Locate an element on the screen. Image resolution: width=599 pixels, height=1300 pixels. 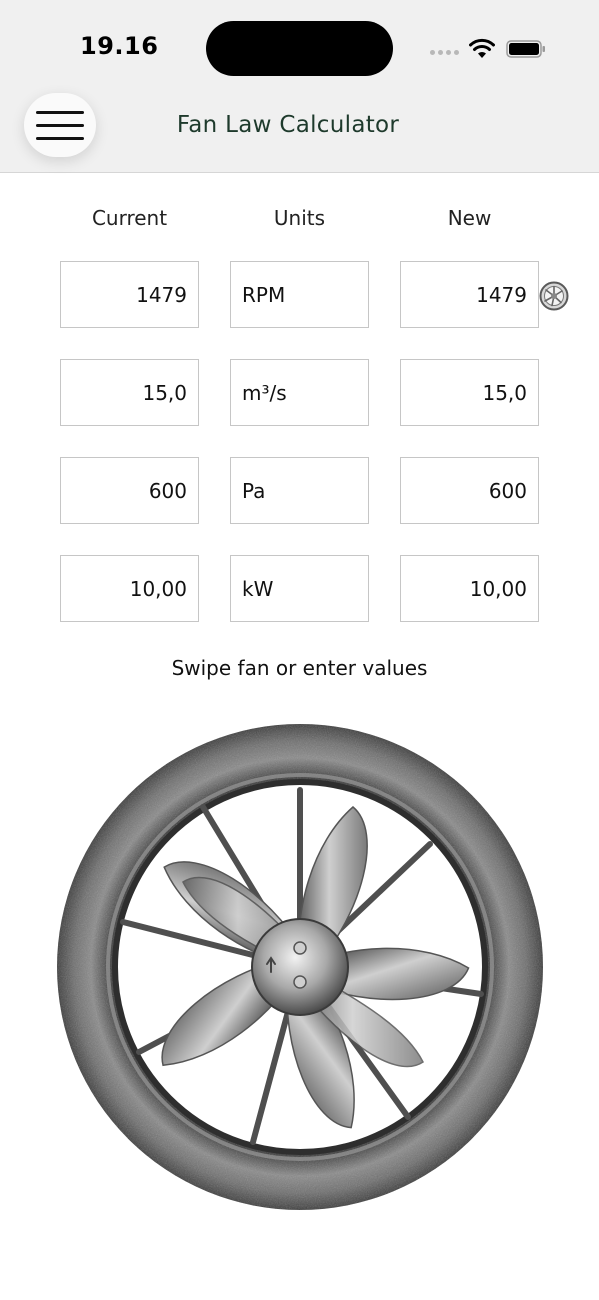
status-time: 19.16 is located at coordinates (119, 46).